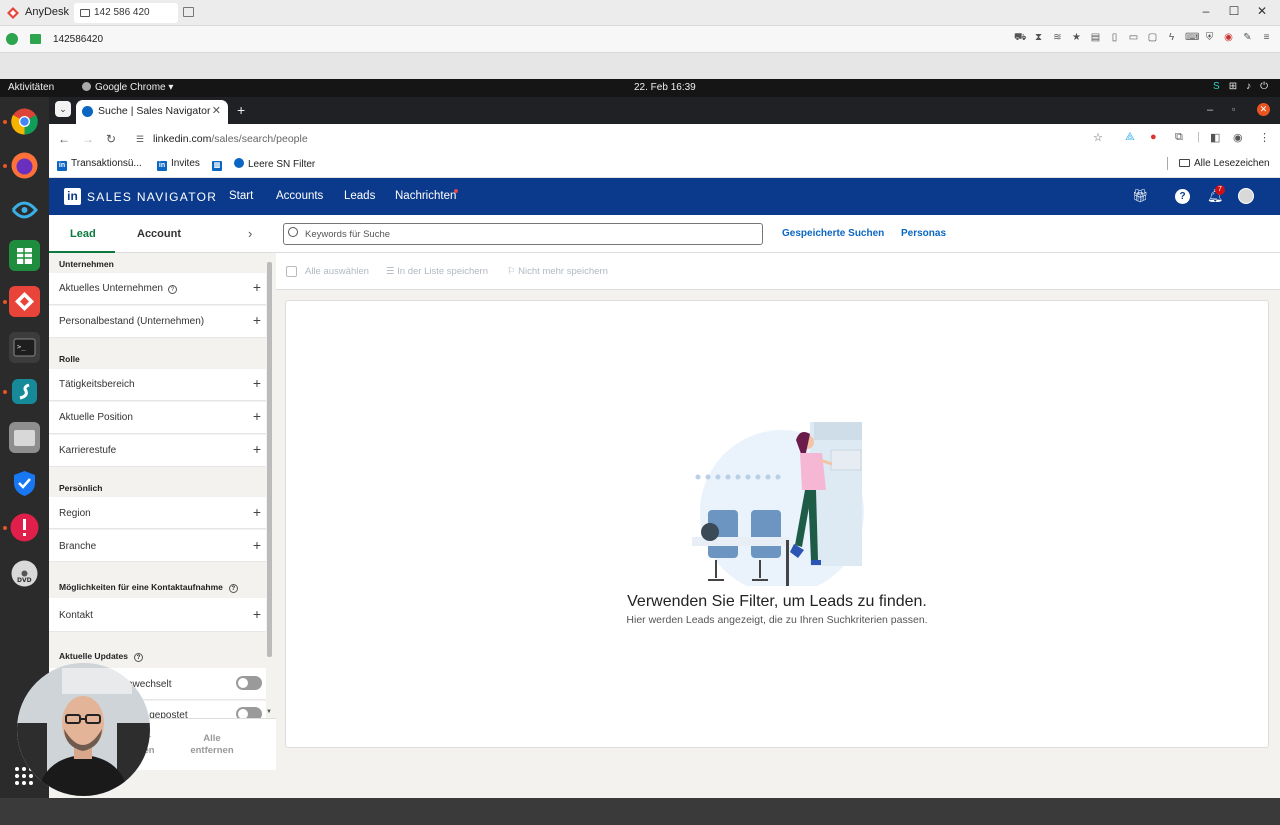 Image resolution: width=1280 pixels, height=825 pixels. What do you see at coordinates (1266, 38) in the screenshot?
I see `menu-icon: ≡` at bounding box center [1266, 38].